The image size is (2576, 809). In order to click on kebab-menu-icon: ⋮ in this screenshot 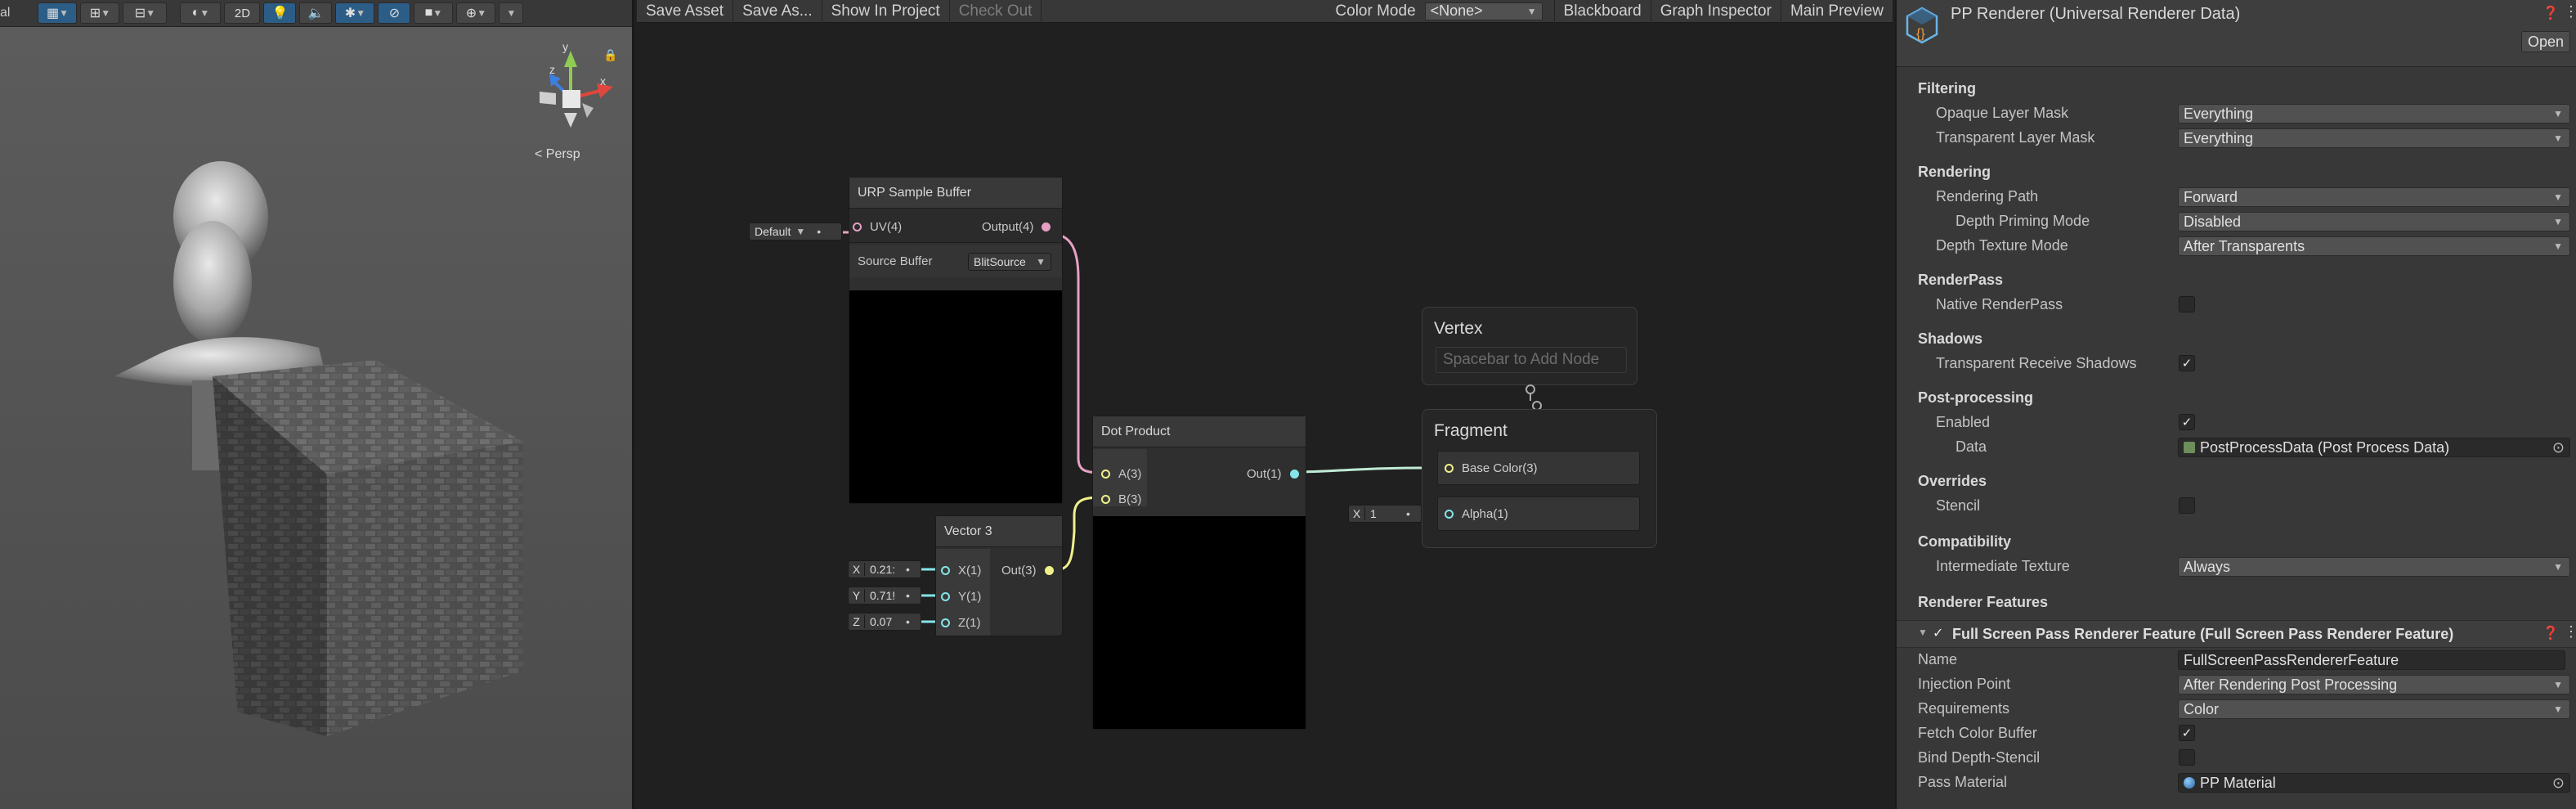, I will do `click(2570, 11)`.